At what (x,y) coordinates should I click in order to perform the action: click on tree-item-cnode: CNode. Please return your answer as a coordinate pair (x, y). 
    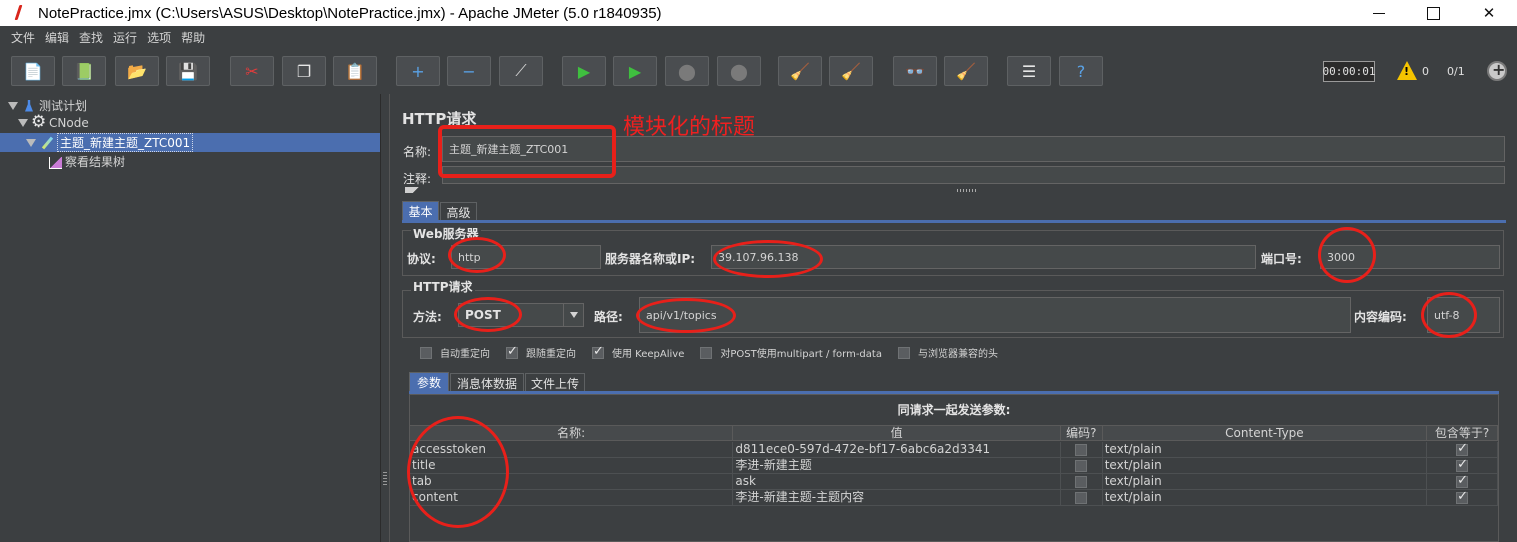
    Looking at the image, I should click on (53, 122).